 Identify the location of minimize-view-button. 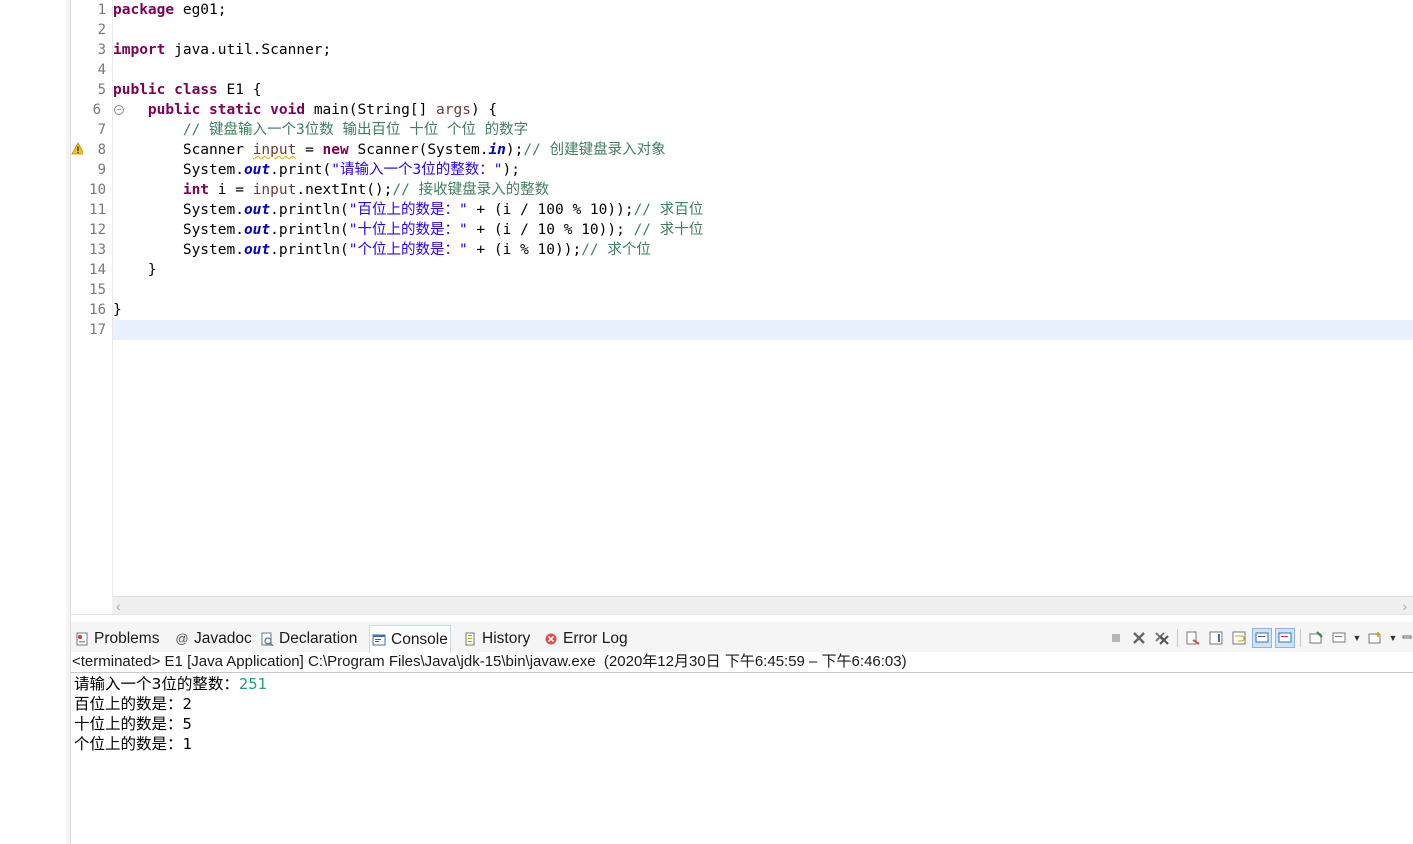
(1407, 638).